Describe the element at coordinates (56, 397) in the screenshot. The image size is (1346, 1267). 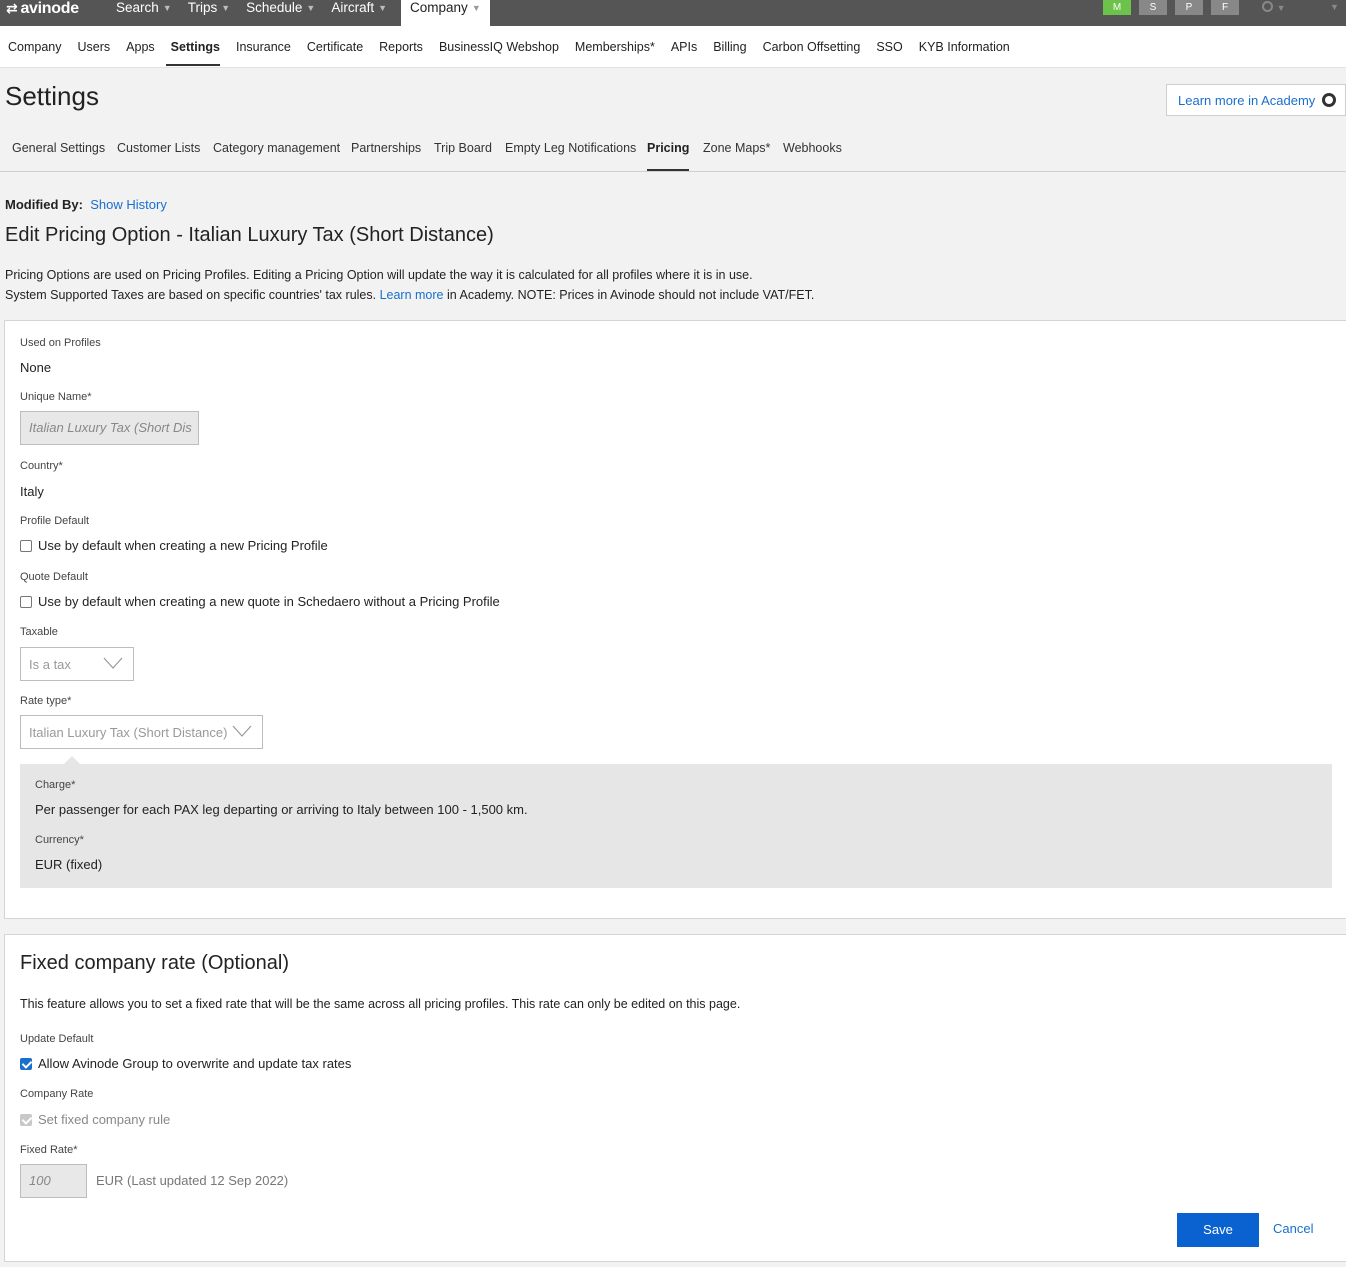
I see `unique-name-label: Unique Name*` at that location.